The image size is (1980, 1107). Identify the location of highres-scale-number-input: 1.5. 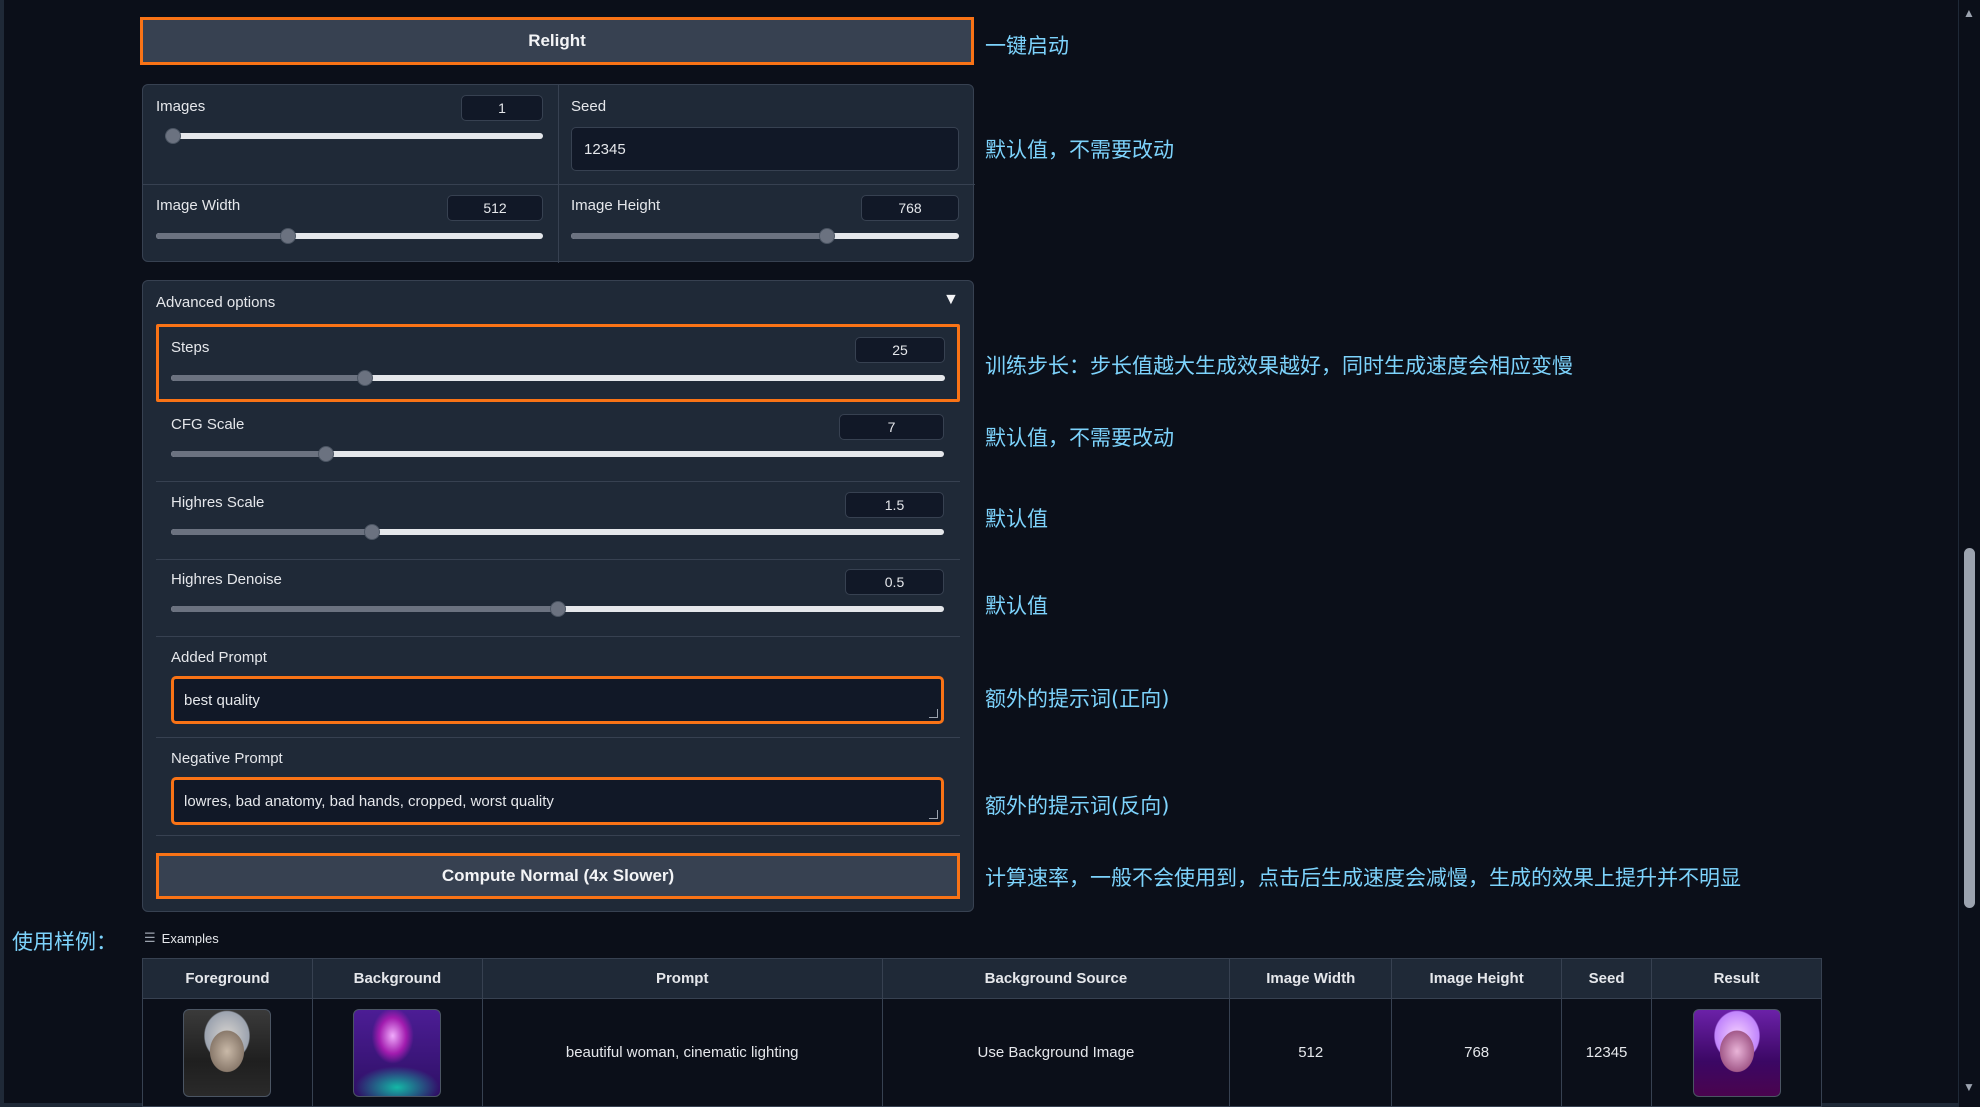
(894, 505).